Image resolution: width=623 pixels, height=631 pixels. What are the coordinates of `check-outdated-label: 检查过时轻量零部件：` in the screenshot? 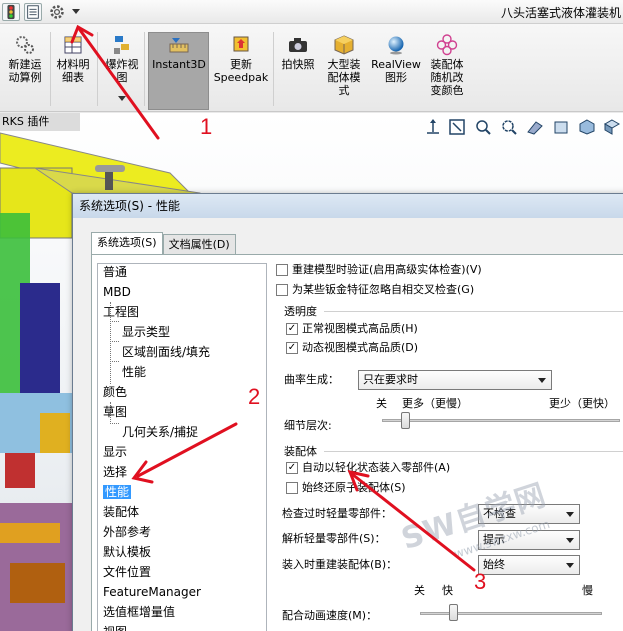 It's located at (337, 513).